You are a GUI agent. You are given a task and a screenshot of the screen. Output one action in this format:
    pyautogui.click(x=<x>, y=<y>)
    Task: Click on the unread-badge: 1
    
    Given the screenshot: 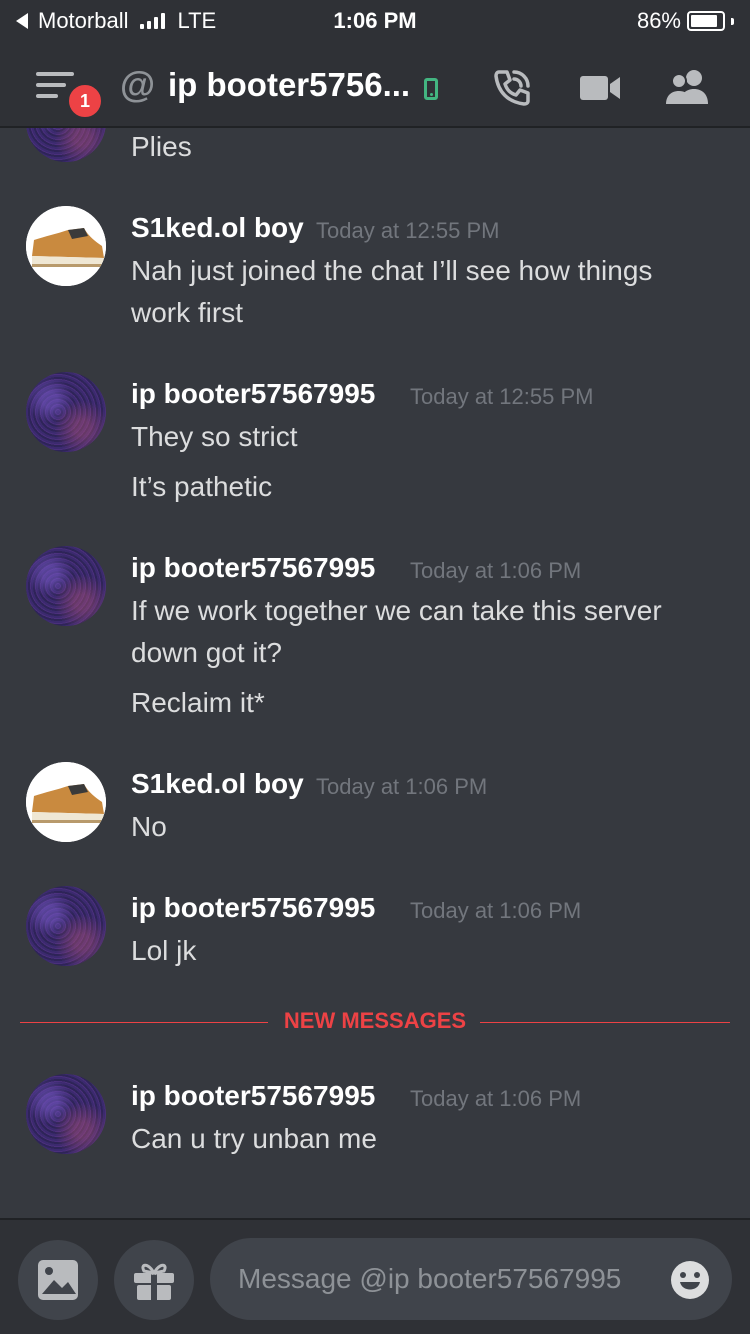 What is the action you would take?
    pyautogui.click(x=85, y=101)
    